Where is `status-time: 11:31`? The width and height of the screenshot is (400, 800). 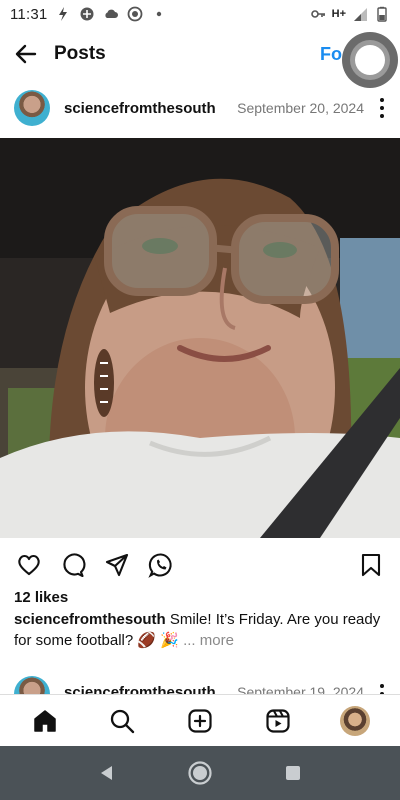
status-time: 11:31 is located at coordinates (29, 14).